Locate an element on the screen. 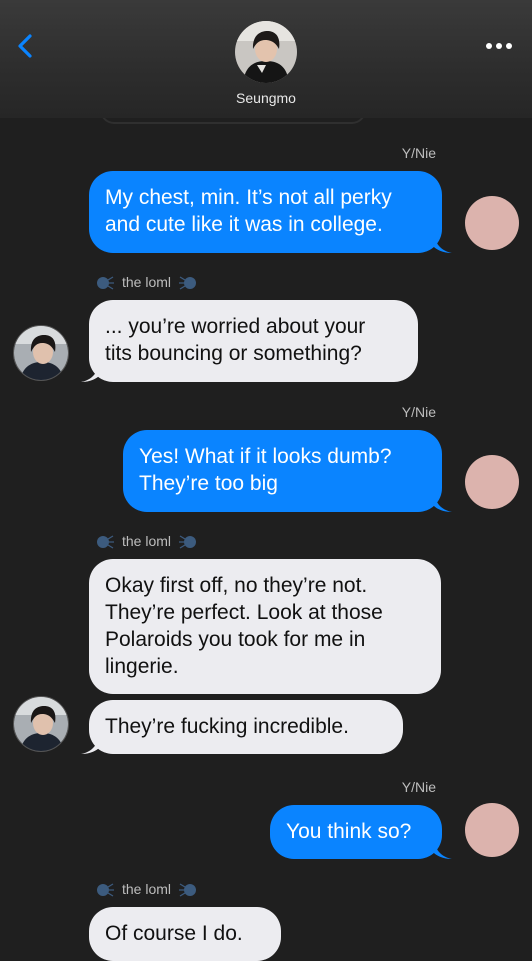 This screenshot has width=532, height=961. sent-message-bubble: You think so? is located at coordinates (356, 832).